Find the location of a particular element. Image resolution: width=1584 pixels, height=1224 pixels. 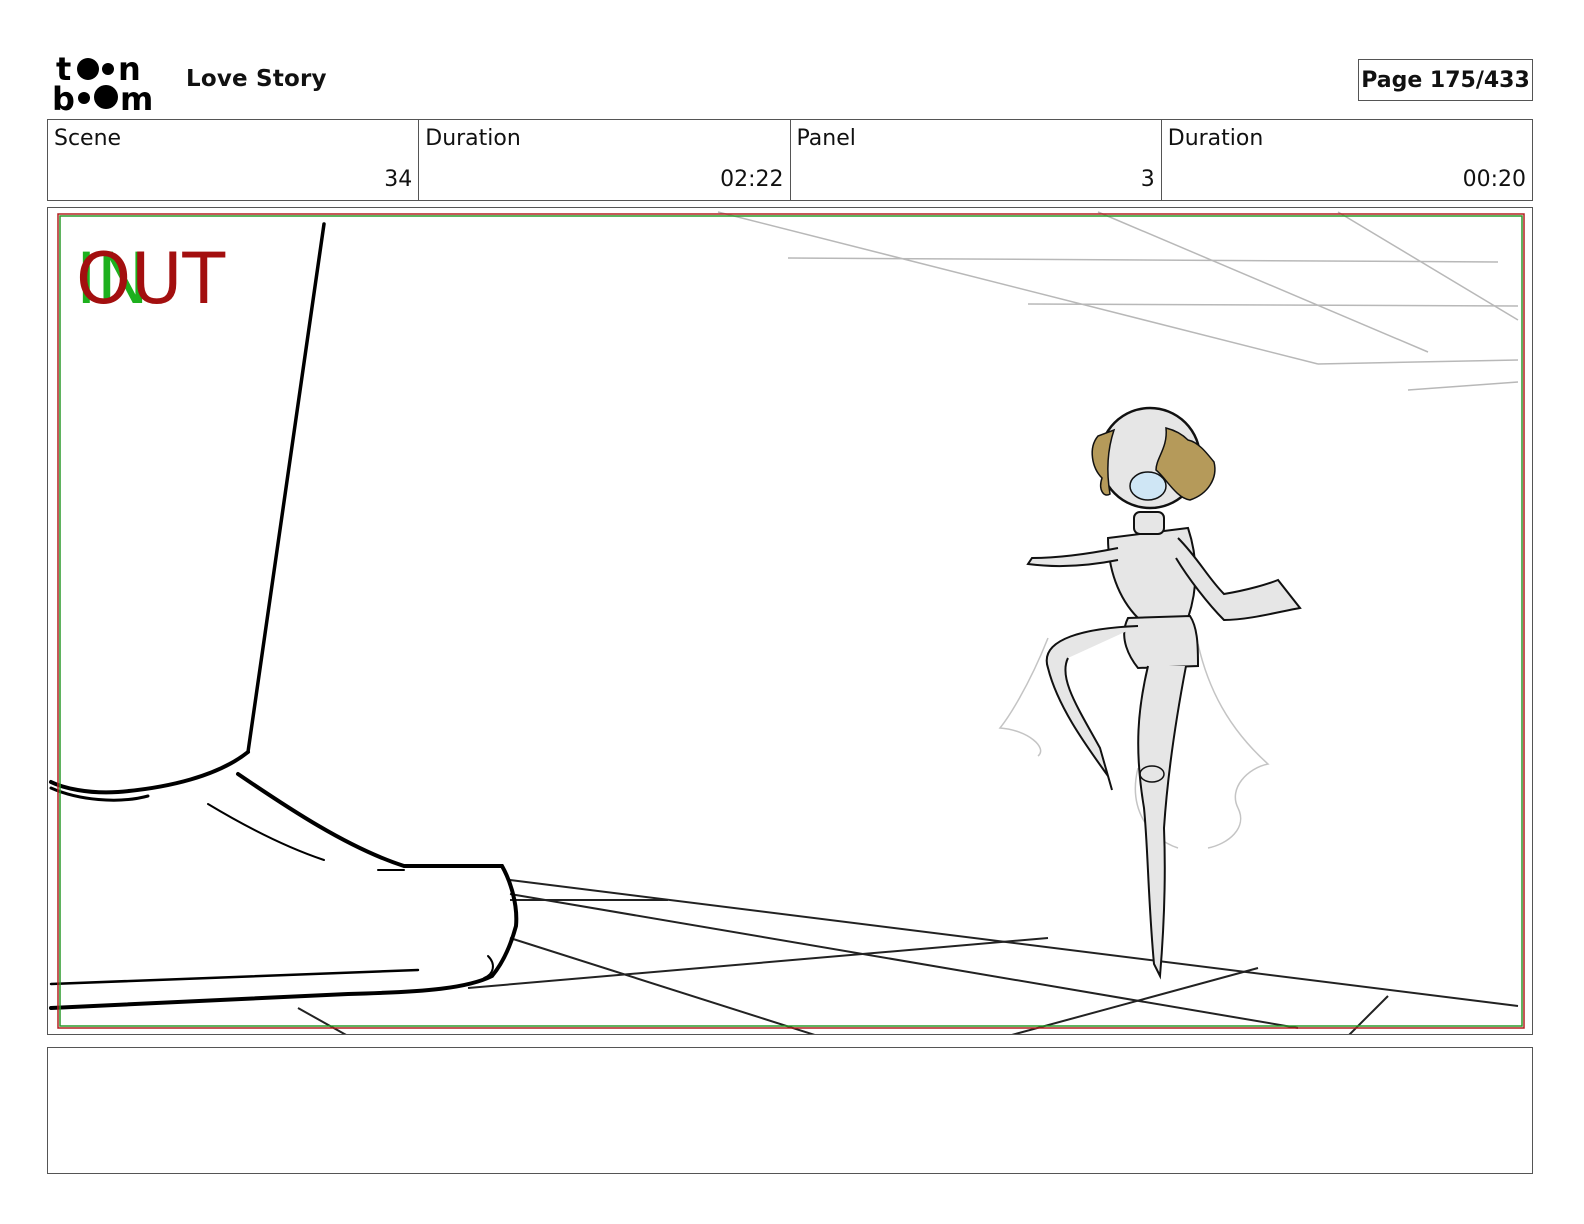

panel-duration-cell: Duration 00:20 is located at coordinates (1347, 160).